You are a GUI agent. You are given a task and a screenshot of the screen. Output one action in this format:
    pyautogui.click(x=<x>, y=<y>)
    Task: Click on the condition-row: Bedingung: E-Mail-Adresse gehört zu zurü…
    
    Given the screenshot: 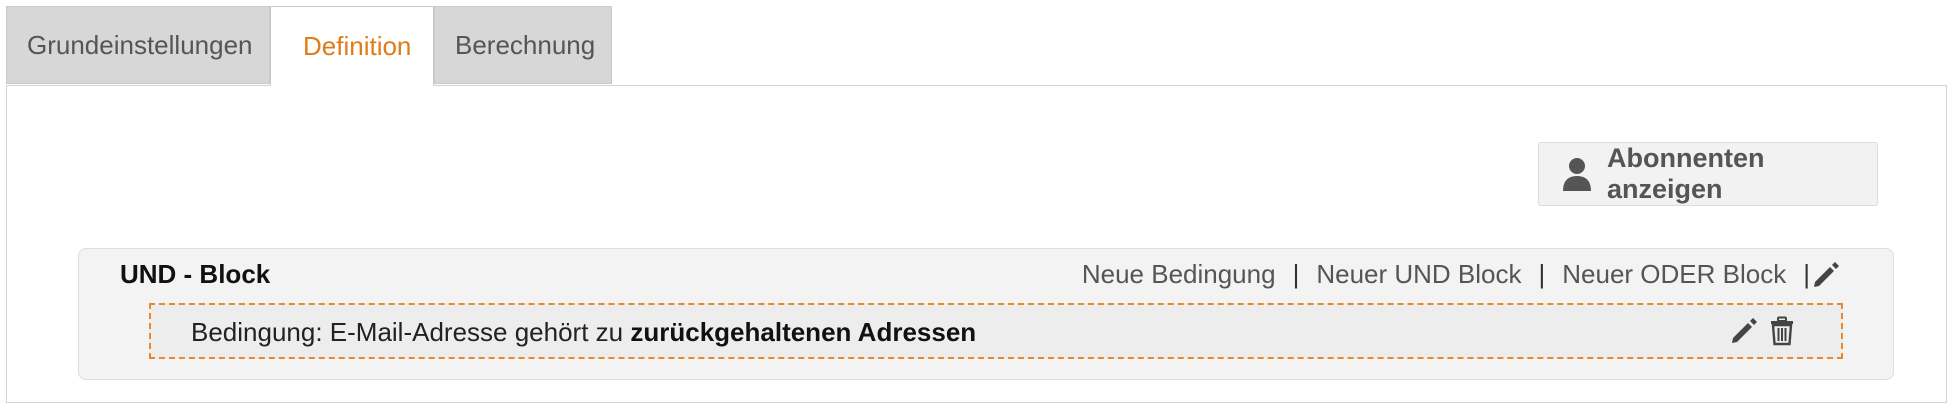 What is the action you would take?
    pyautogui.click(x=996, y=331)
    